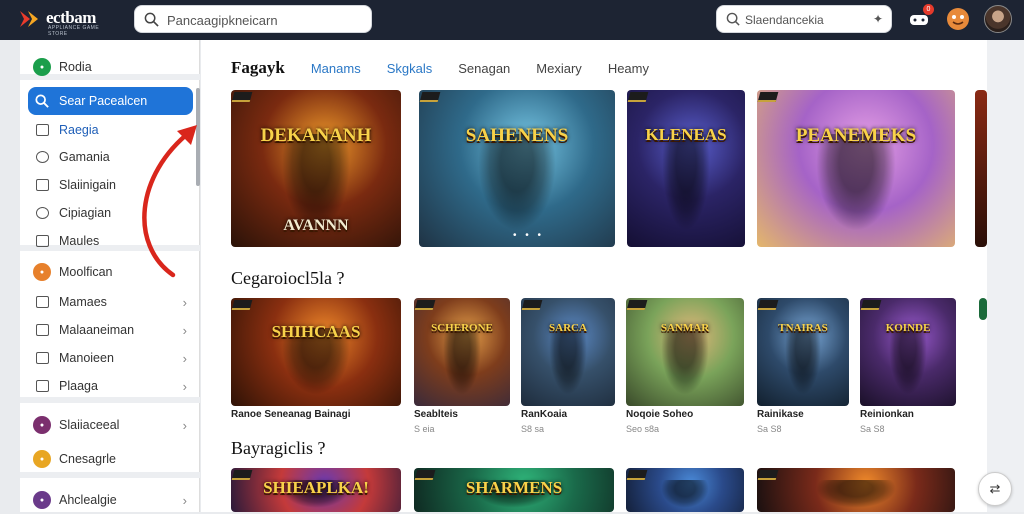  I want to click on help-button: ⇄, so click(995, 489).